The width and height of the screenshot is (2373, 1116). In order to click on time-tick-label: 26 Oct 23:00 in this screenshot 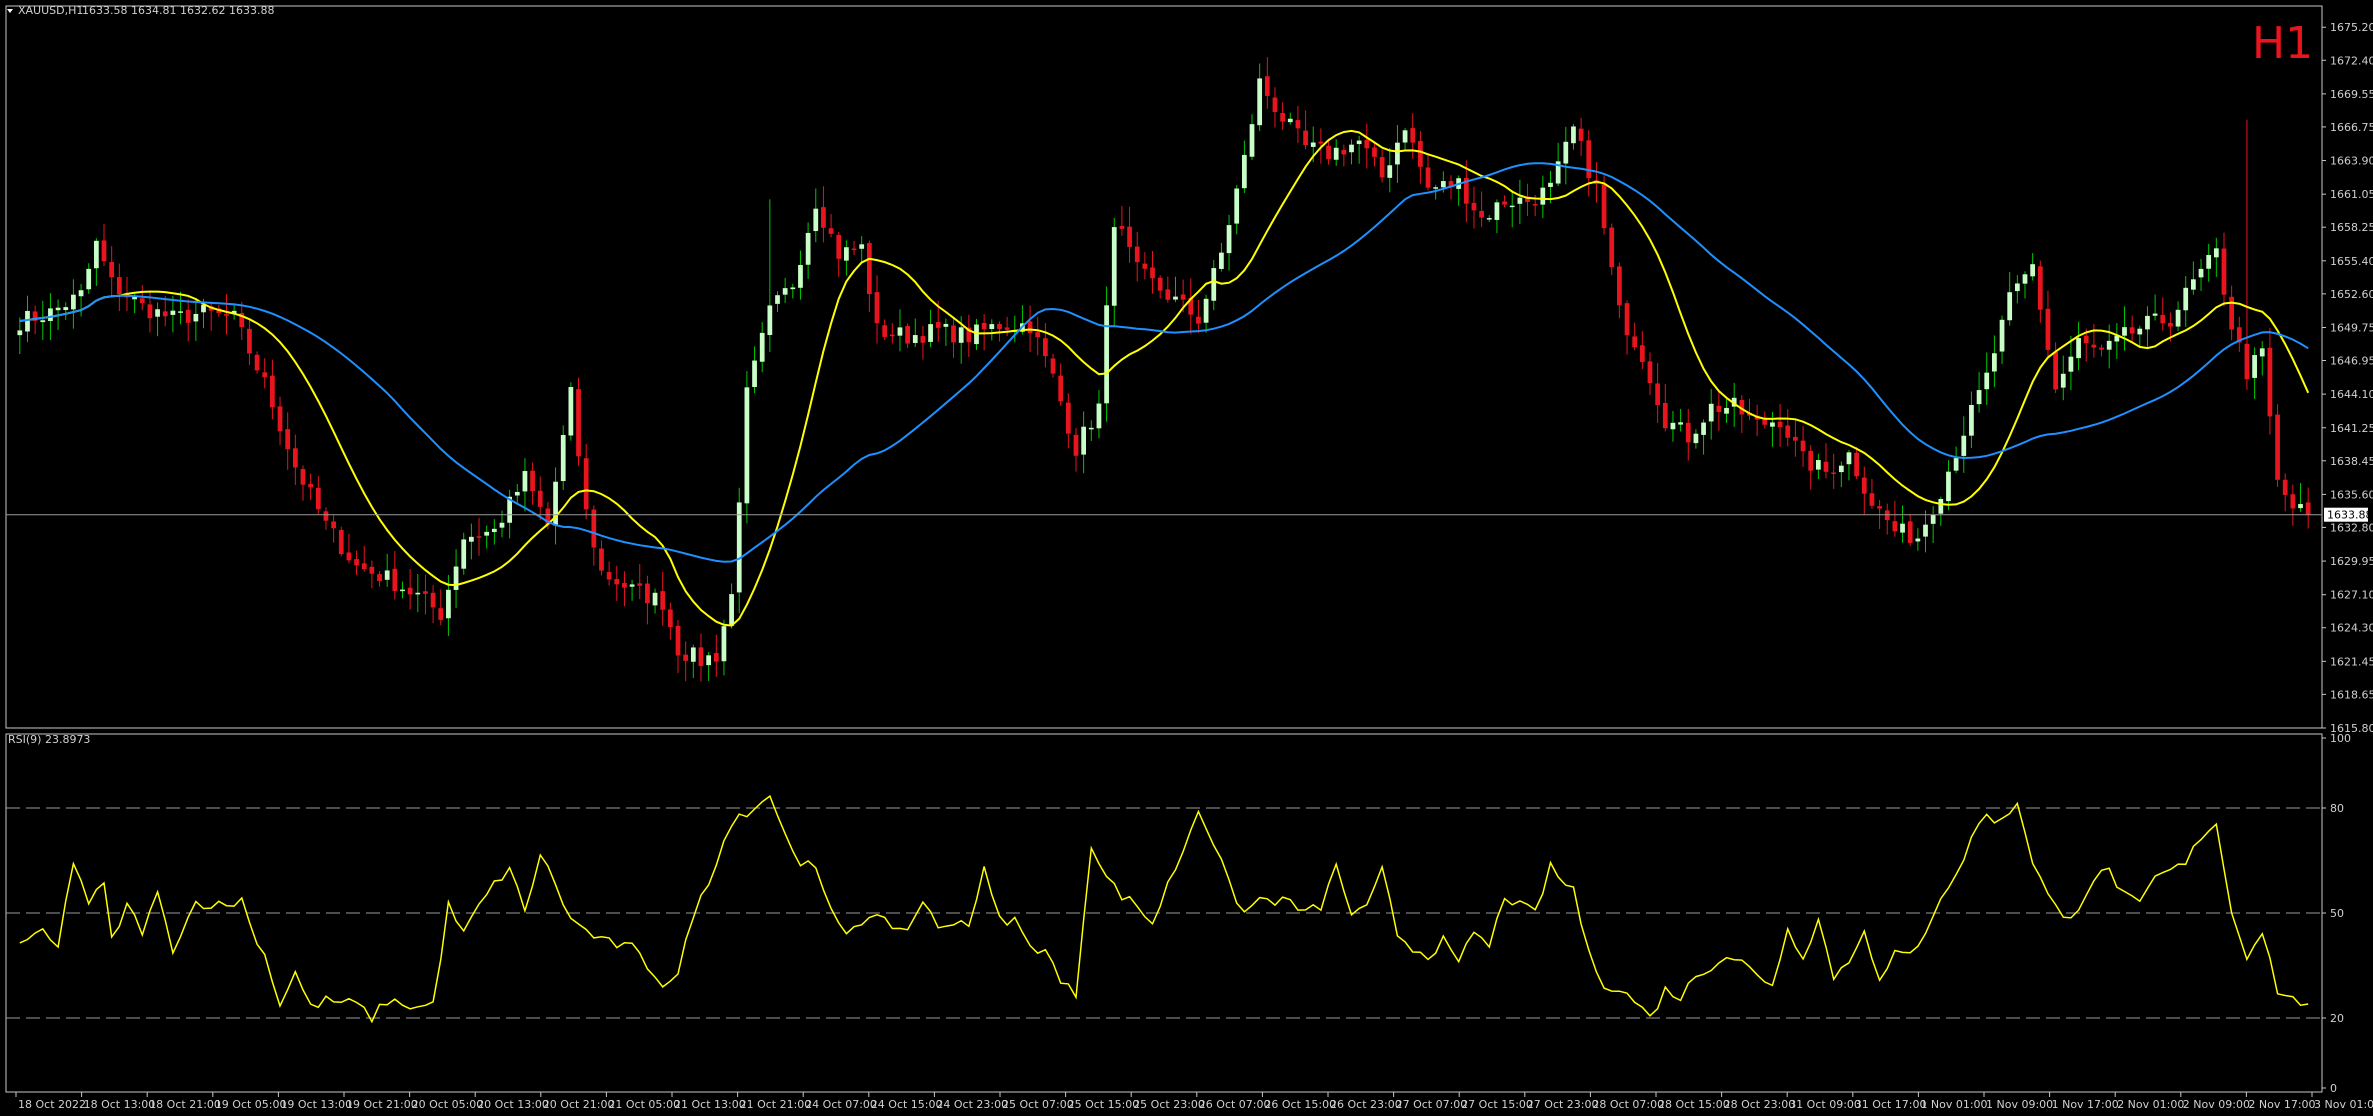, I will do `click(1366, 1104)`.